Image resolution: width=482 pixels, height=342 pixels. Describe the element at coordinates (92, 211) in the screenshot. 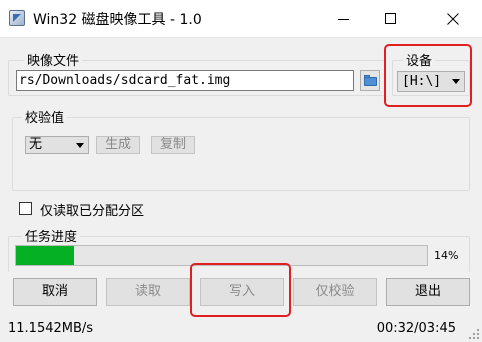

I see `read-only-allocated-label: 仅读取已分配分区` at that location.